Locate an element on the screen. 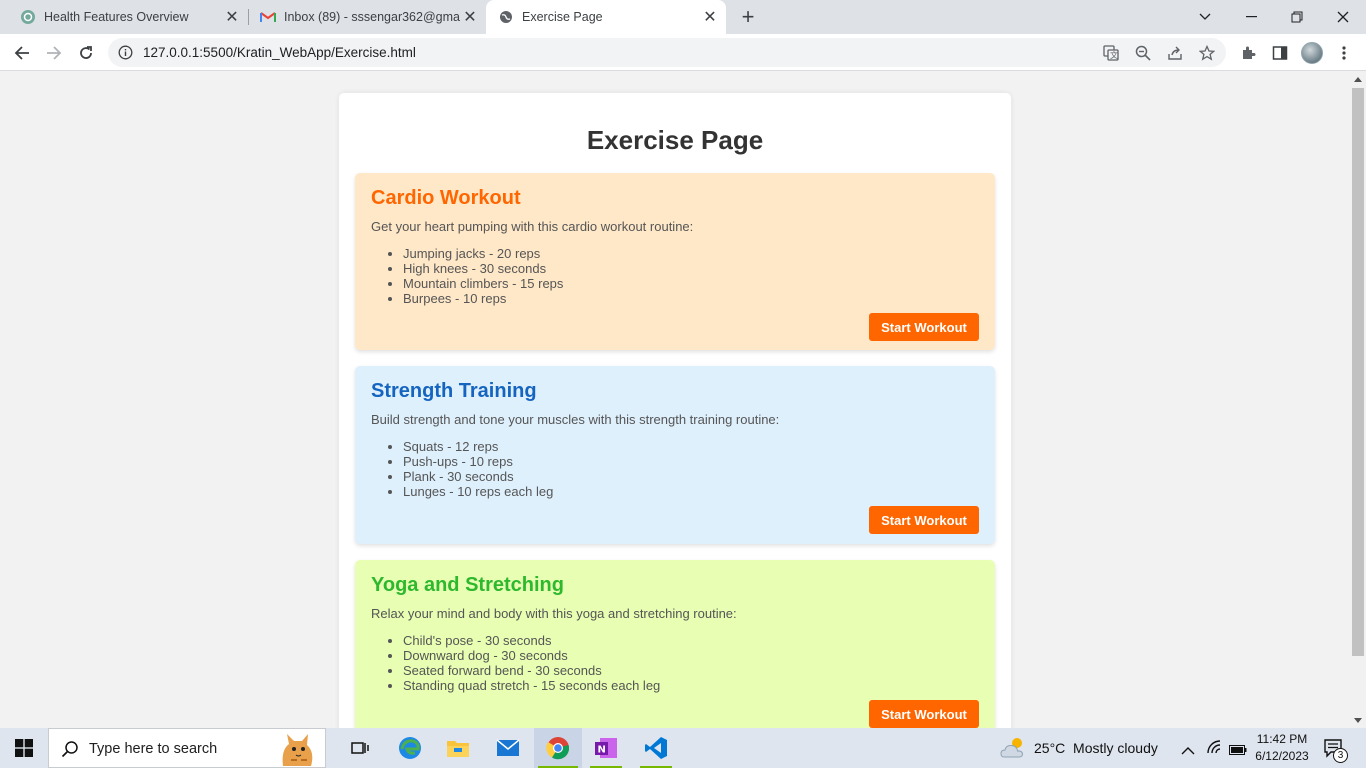 The width and height of the screenshot is (1366, 768). gmail-icon is located at coordinates (268, 17).